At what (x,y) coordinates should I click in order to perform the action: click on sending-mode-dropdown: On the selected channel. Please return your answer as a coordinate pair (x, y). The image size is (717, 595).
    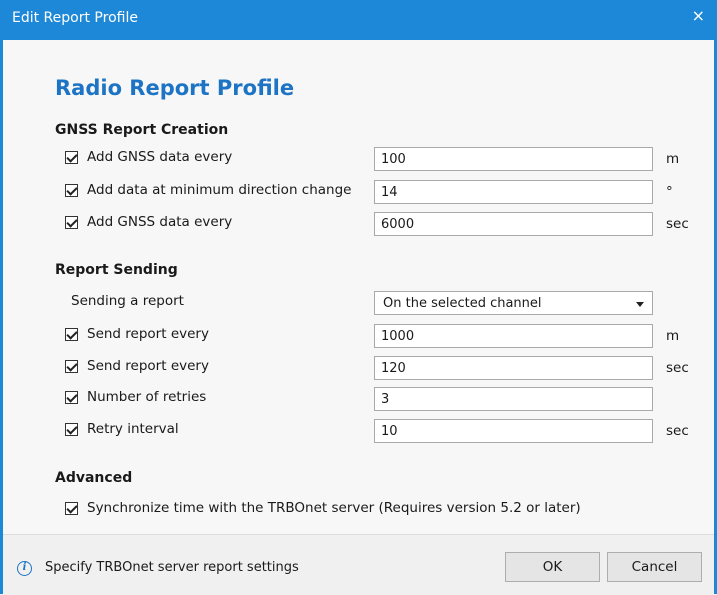
    Looking at the image, I should click on (513, 303).